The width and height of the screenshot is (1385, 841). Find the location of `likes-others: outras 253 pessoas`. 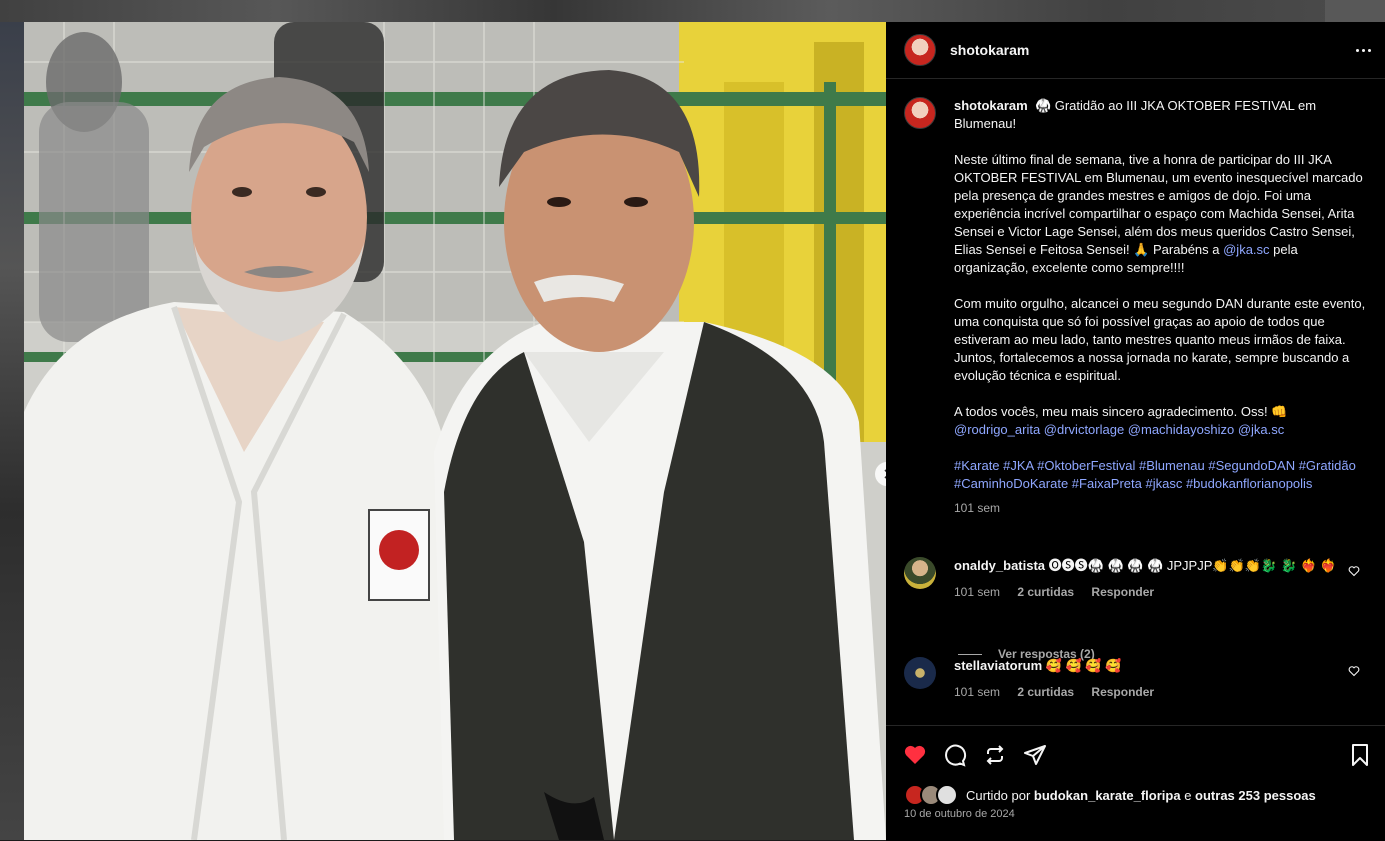

likes-others: outras 253 pessoas is located at coordinates (1255, 795).